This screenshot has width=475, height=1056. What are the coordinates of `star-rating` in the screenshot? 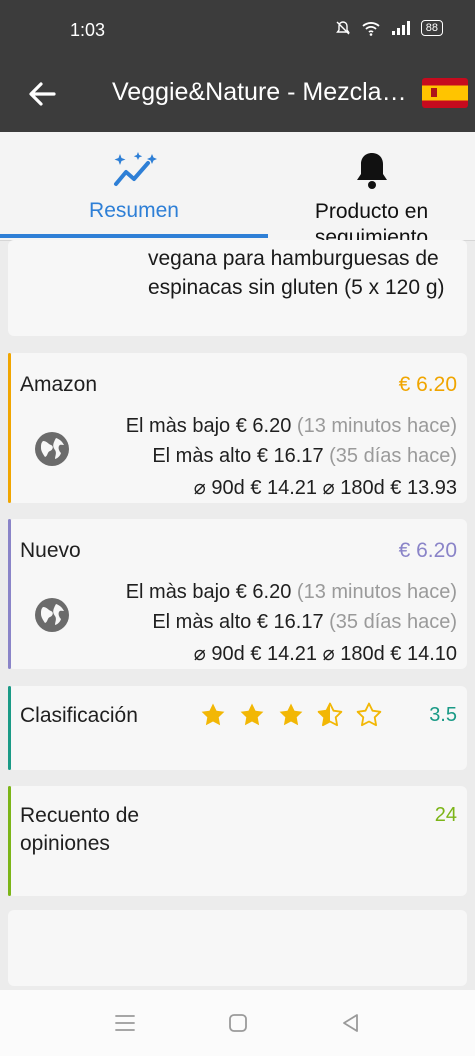 It's located at (291, 715).